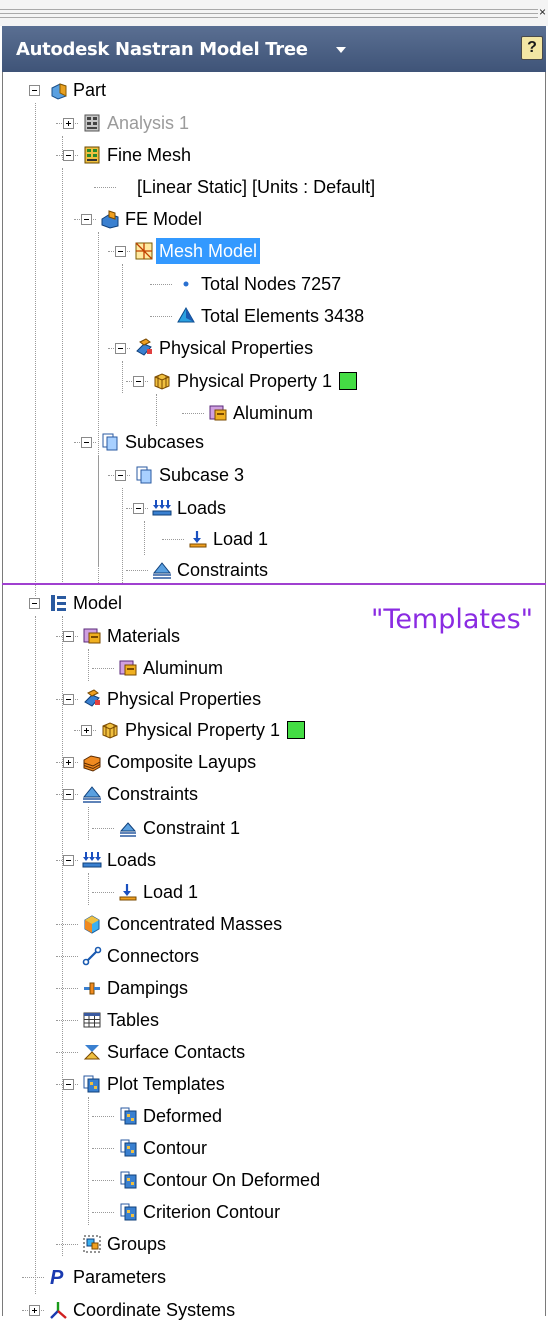  What do you see at coordinates (136, 1244) in the screenshot?
I see `tree-node-label: Groups` at bounding box center [136, 1244].